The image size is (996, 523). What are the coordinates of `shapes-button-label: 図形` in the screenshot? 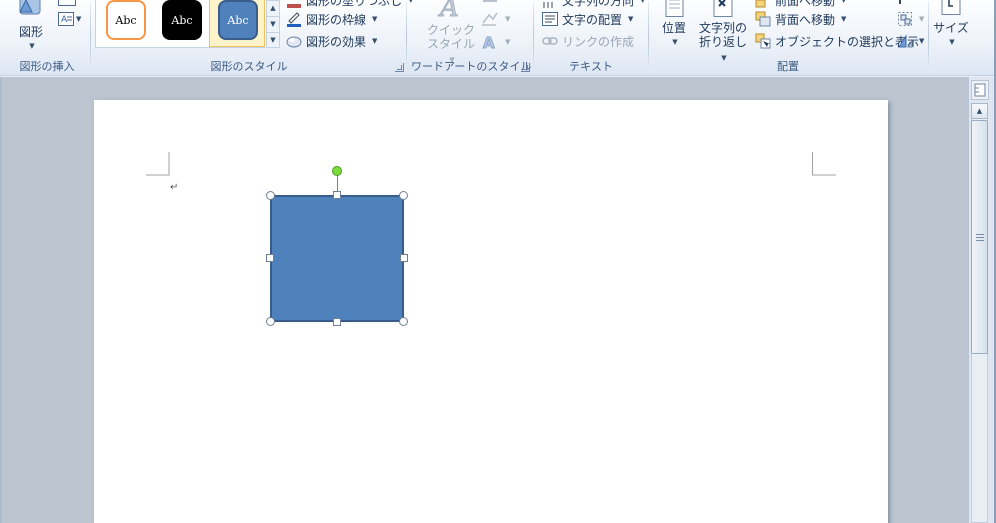 It's located at (30, 32).